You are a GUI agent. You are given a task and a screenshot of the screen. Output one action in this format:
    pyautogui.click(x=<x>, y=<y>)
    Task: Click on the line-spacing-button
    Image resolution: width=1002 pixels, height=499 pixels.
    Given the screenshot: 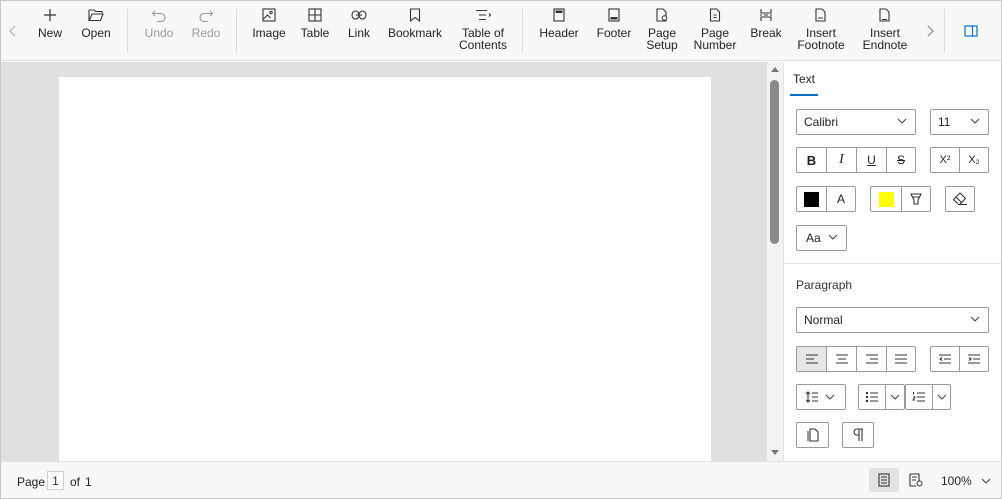 What is the action you would take?
    pyautogui.click(x=821, y=397)
    